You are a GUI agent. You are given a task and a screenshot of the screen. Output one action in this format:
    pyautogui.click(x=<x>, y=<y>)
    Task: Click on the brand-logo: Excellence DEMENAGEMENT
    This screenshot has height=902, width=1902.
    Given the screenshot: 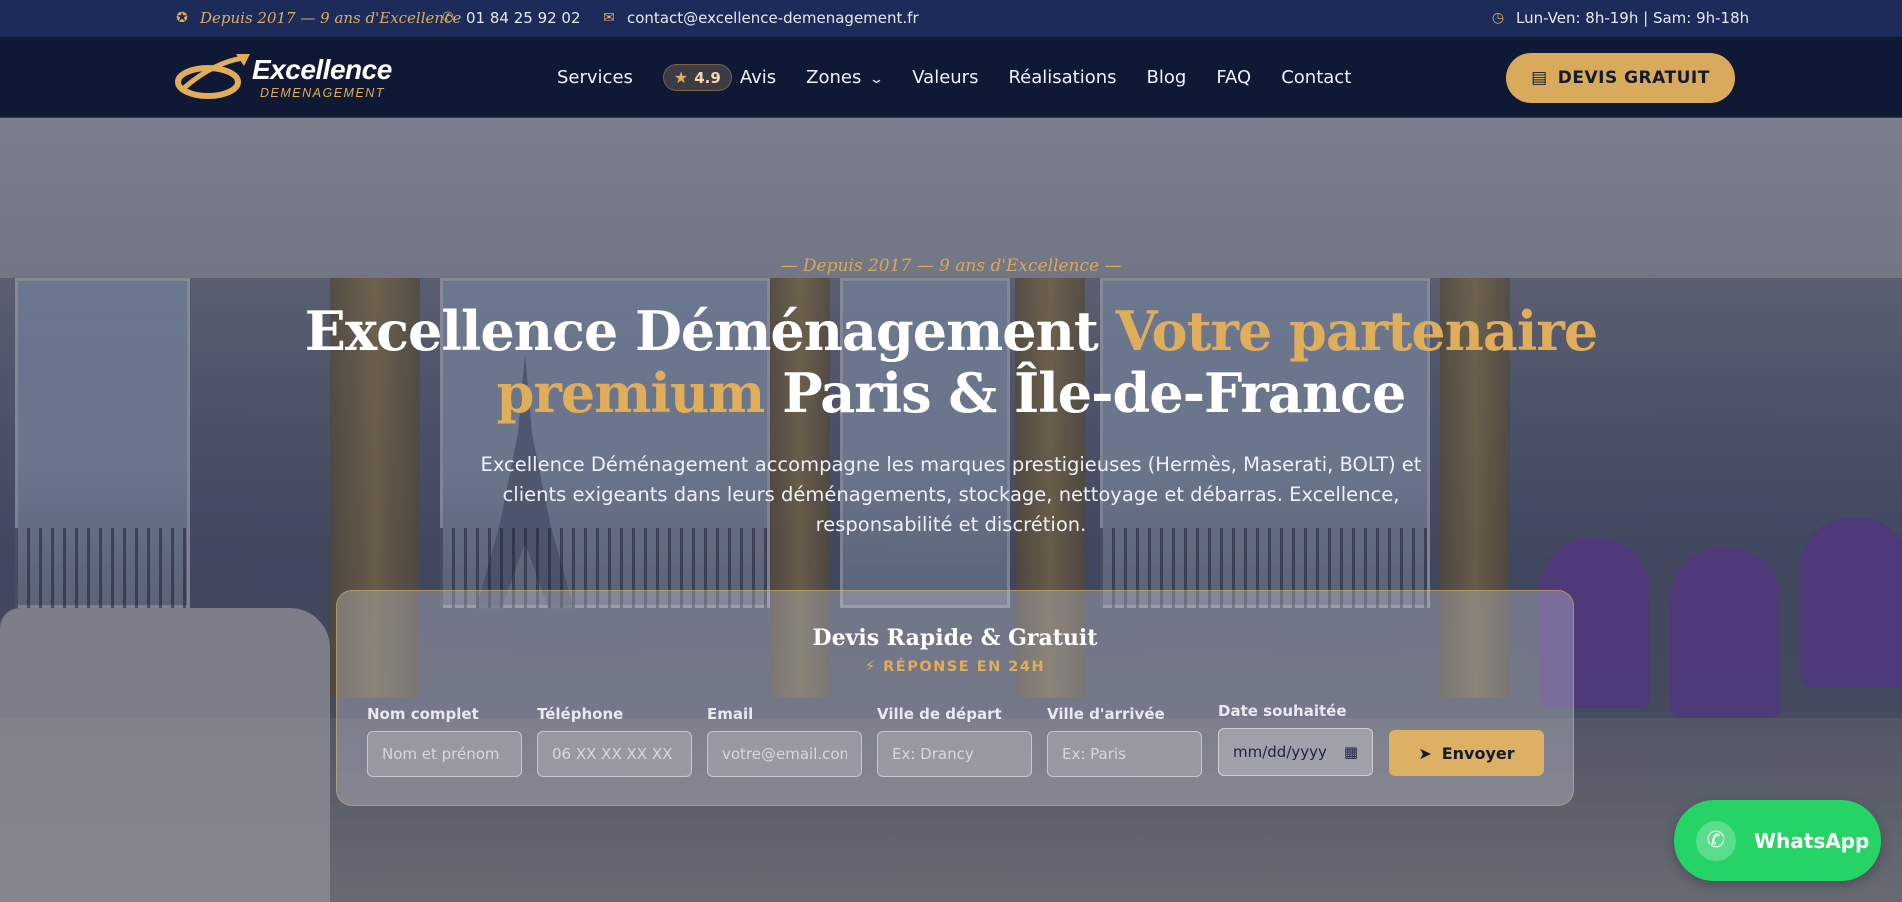 What is the action you would take?
    pyautogui.click(x=284, y=79)
    